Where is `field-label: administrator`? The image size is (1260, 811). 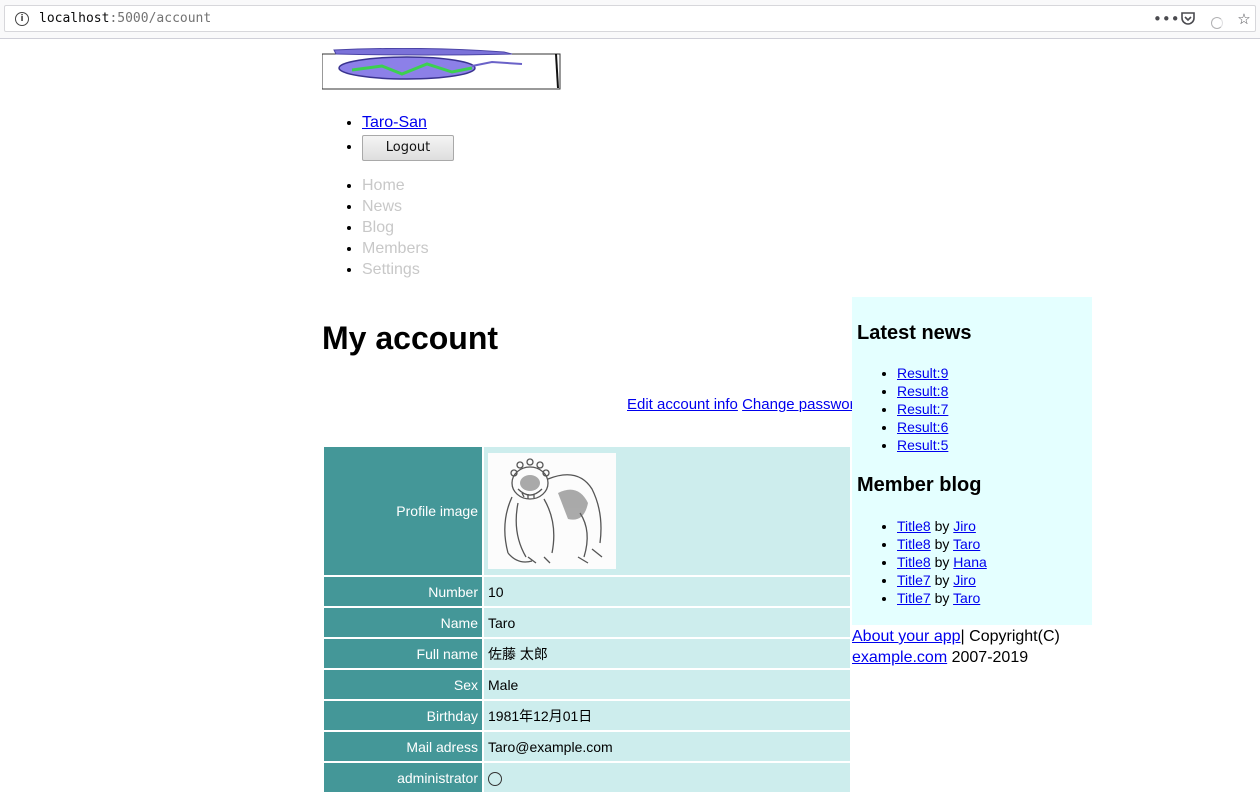 field-label: administrator is located at coordinates (403, 777).